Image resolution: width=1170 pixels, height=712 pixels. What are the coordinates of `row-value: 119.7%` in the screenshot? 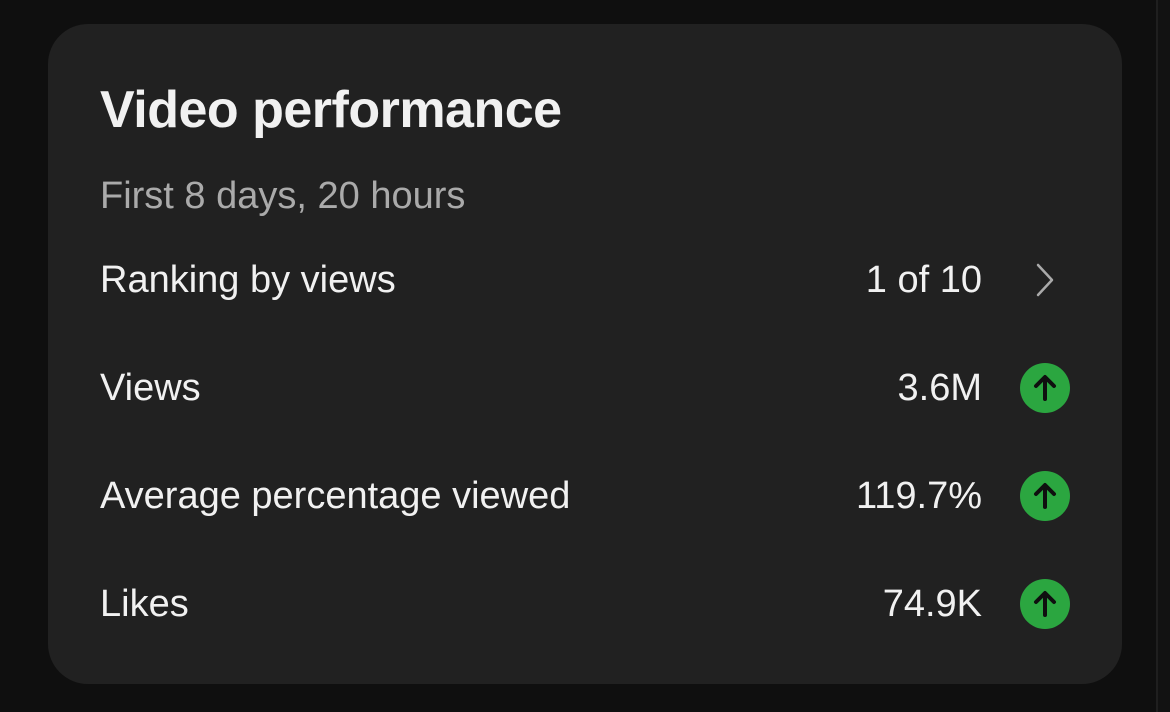 It's located at (918, 495).